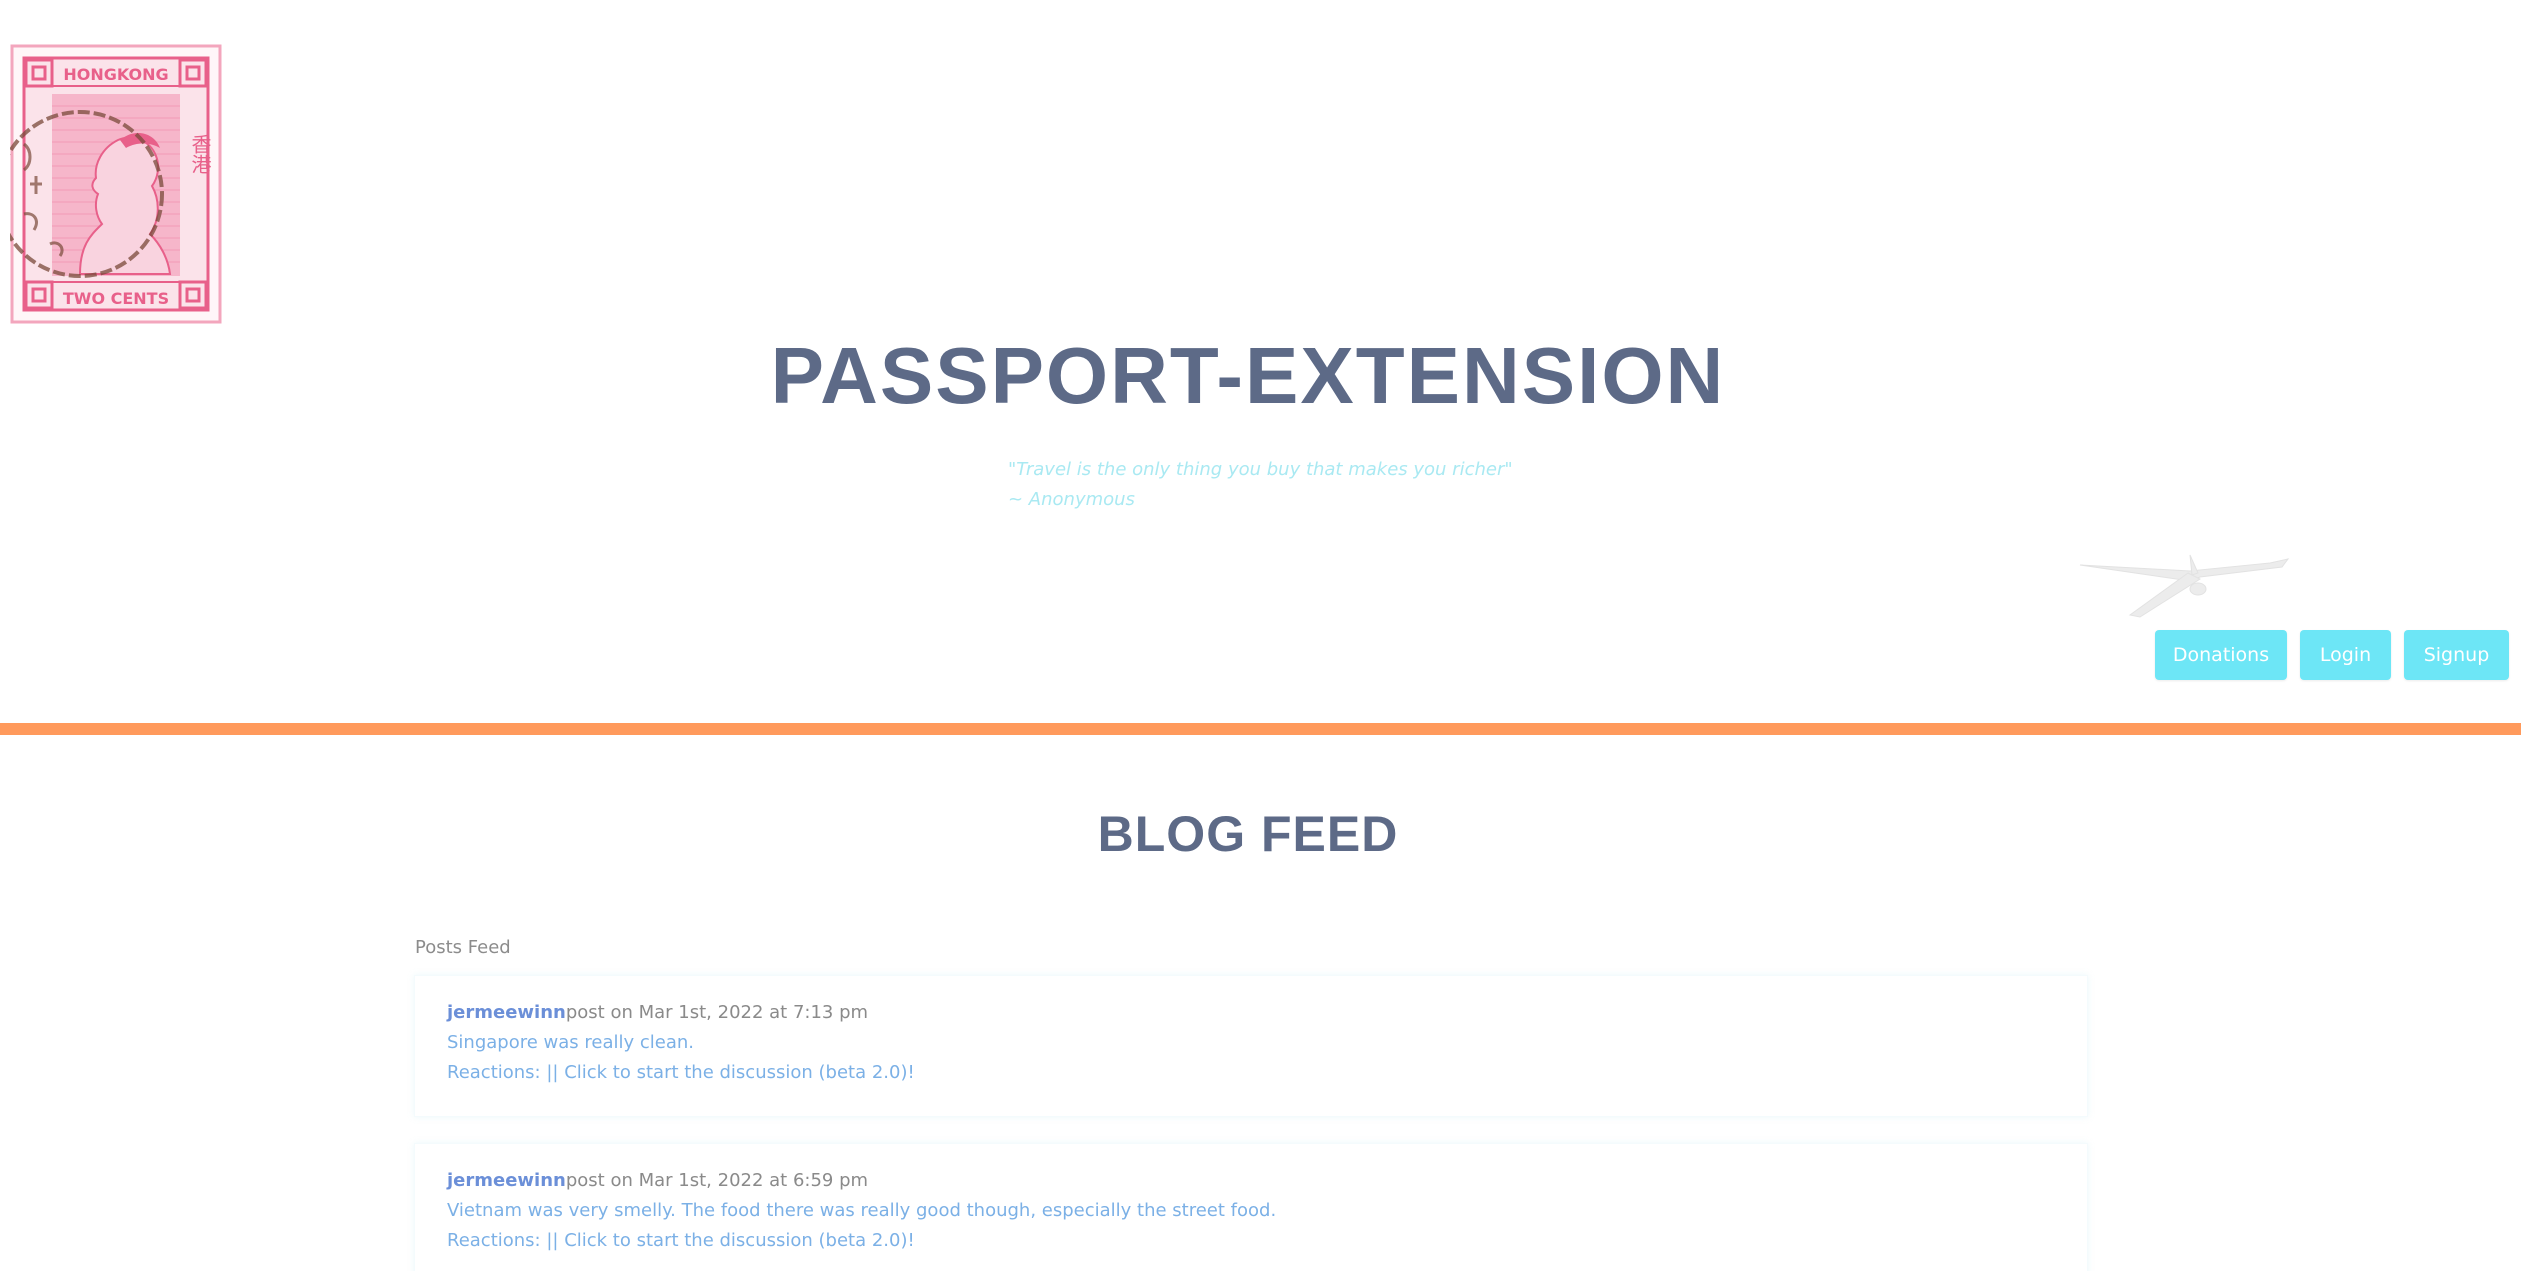 The width and height of the screenshot is (2521, 1271). What do you see at coordinates (2456, 655) in the screenshot?
I see `signup-button: Signup` at bounding box center [2456, 655].